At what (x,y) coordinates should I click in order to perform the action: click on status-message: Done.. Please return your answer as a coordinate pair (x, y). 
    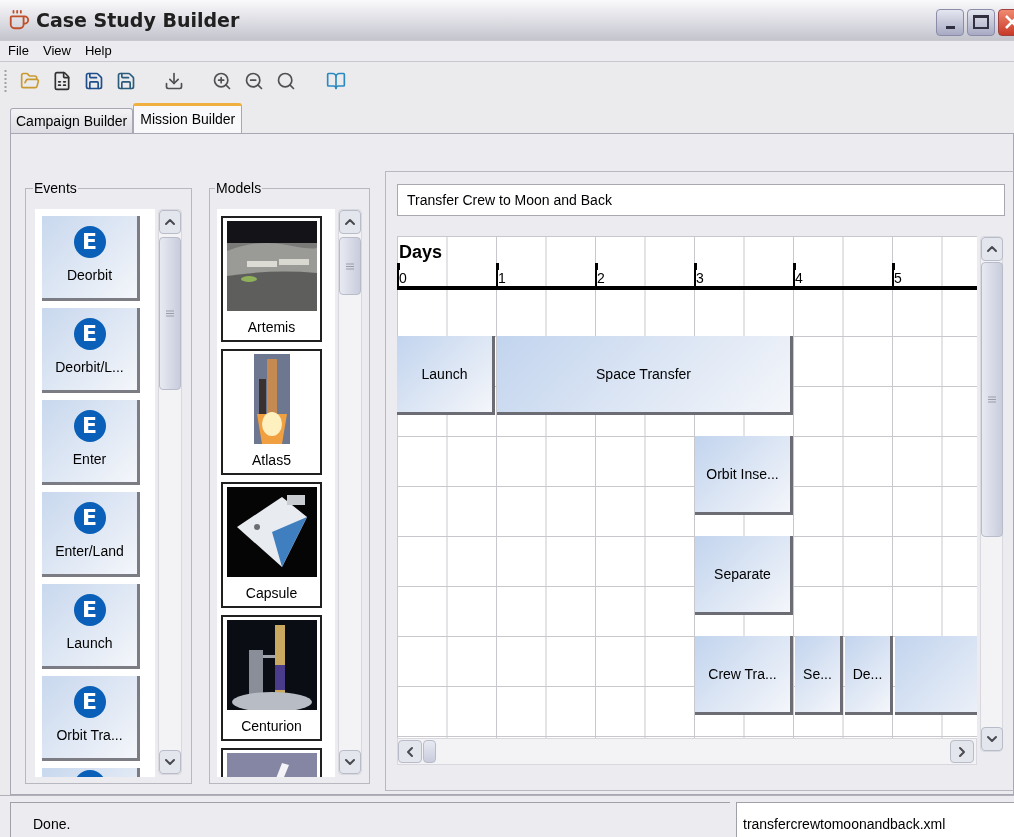
    Looking at the image, I should click on (52, 824).